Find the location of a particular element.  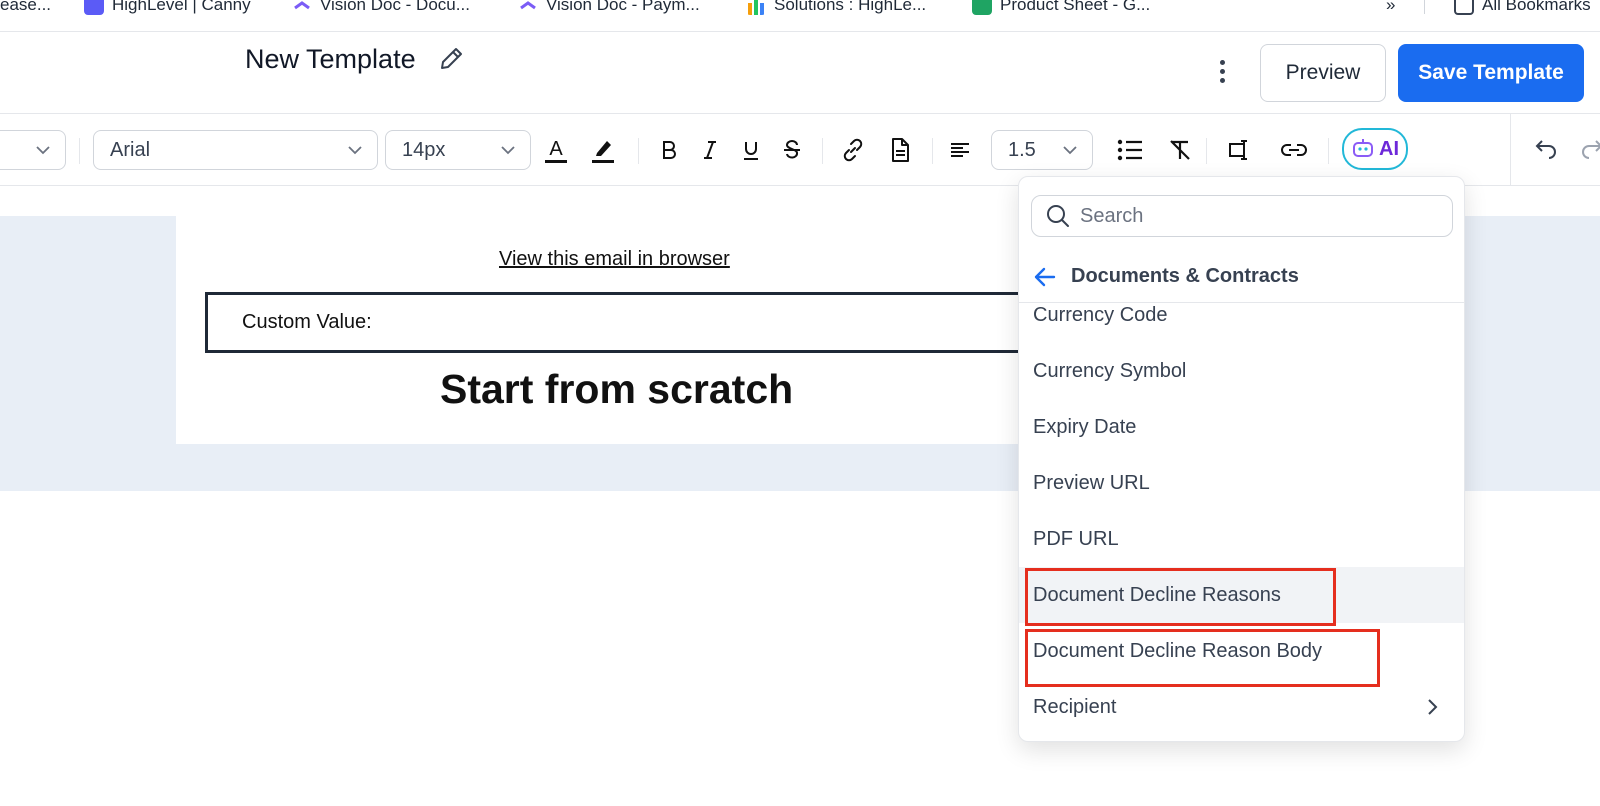

all-bookmarks-button: All Bookmarks is located at coordinates (1522, 8).